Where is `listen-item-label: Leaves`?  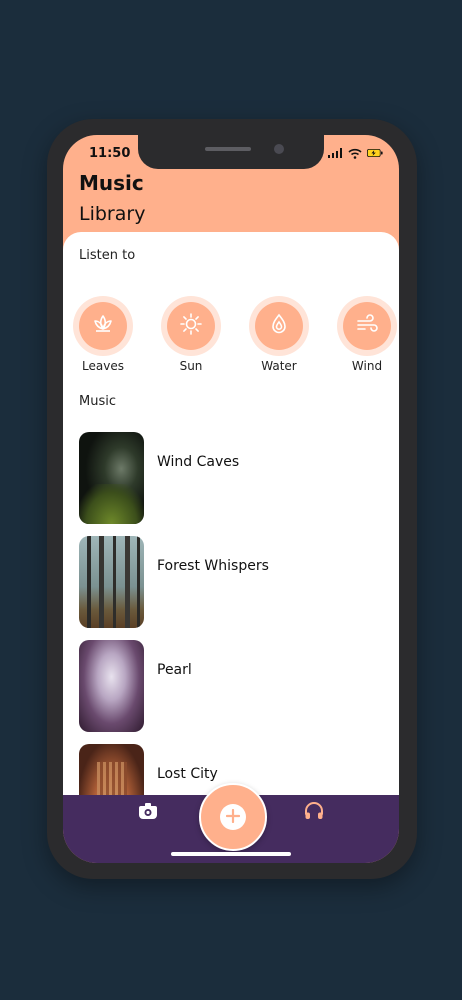
listen-item-label: Leaves is located at coordinates (103, 366).